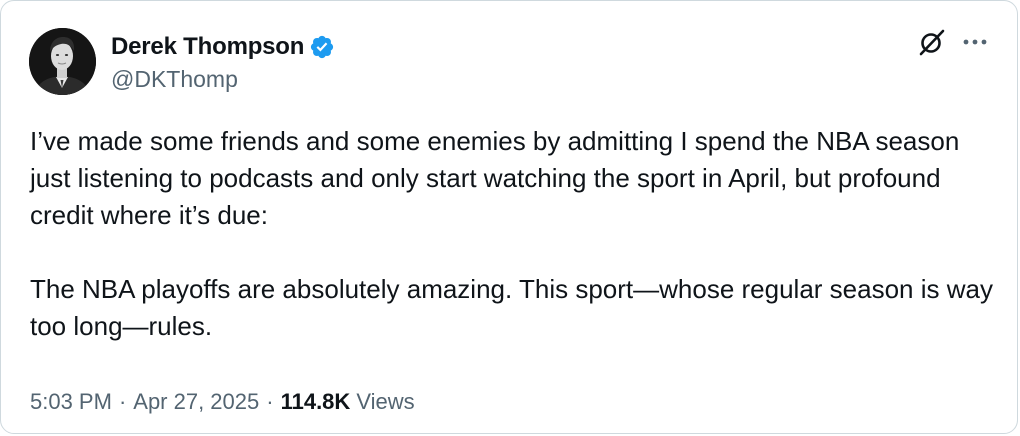 The width and height of the screenshot is (1020, 436). What do you see at coordinates (196, 402) in the screenshot?
I see `tweet-date: Apr 27, 2025` at bounding box center [196, 402].